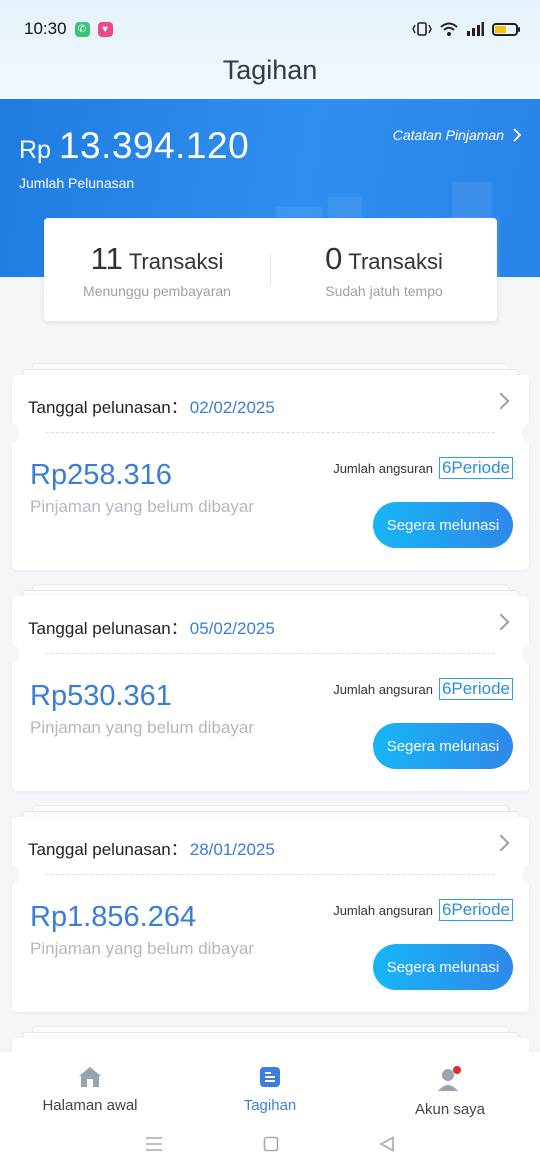 This screenshot has height=1170, width=540. I want to click on unpaid-amount: Rp258.316, so click(101, 475).